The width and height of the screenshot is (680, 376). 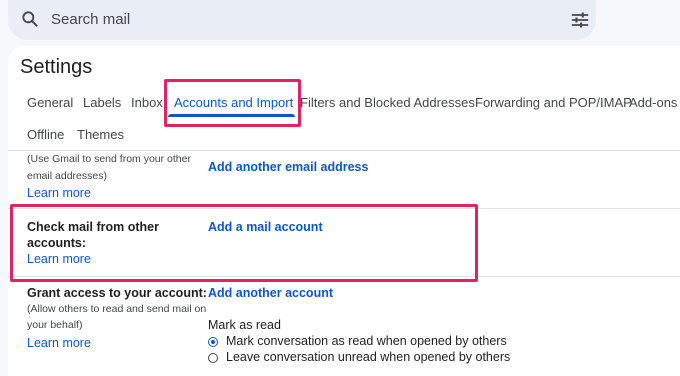 What do you see at coordinates (50, 102) in the screenshot?
I see `tab-general: General` at bounding box center [50, 102].